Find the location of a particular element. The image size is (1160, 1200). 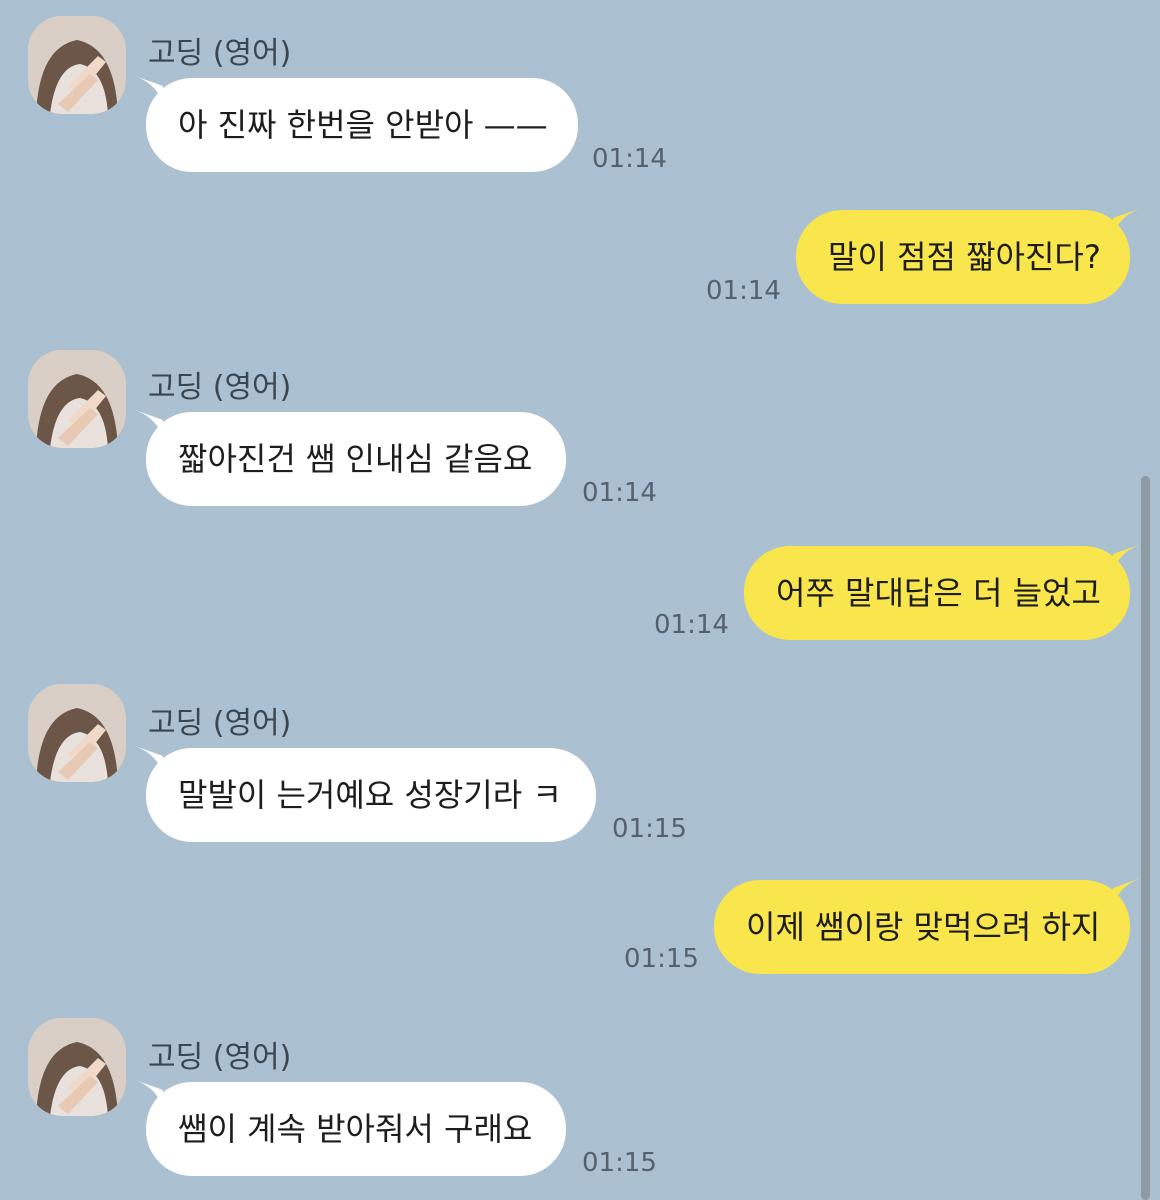

message-bubble: 말이 점점 짧아진다? is located at coordinates (963, 257).